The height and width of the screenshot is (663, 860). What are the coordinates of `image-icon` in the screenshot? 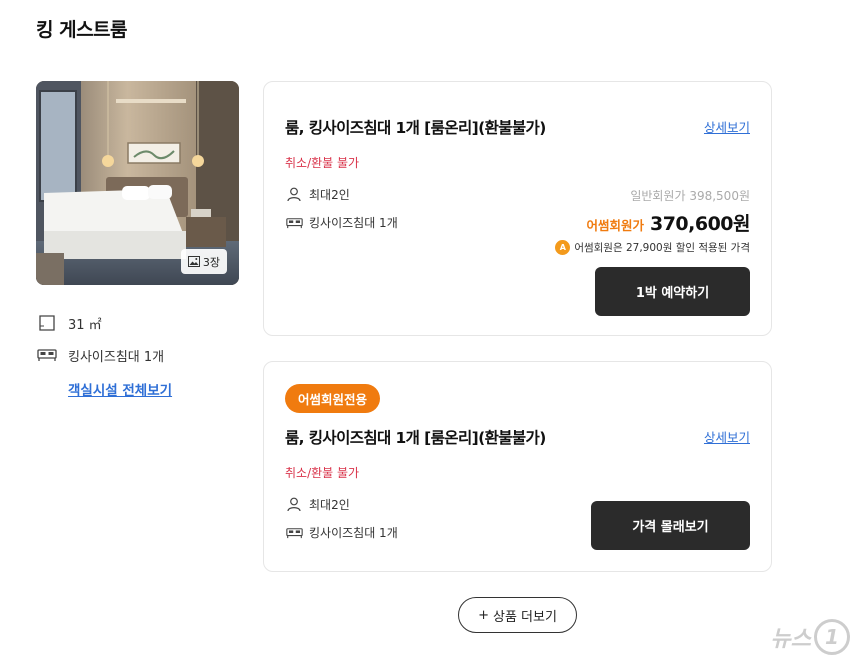 It's located at (193, 261).